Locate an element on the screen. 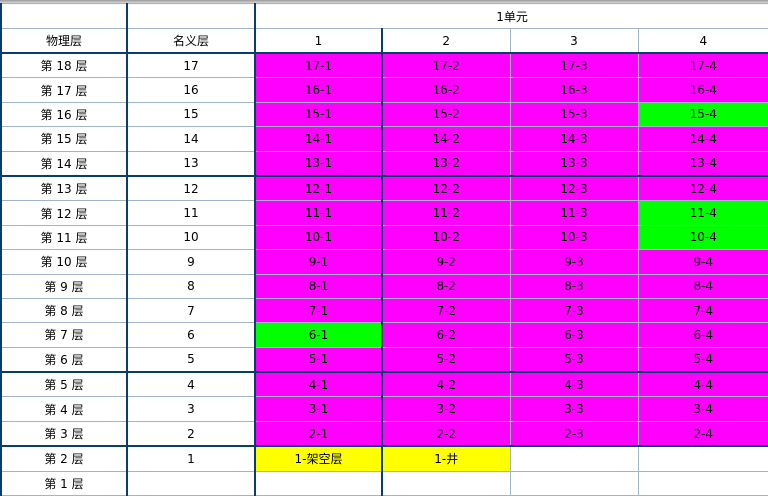  floor-row: 第 16 层 15 15-1 15-2 15-3 15-4 is located at coordinates (384, 114).